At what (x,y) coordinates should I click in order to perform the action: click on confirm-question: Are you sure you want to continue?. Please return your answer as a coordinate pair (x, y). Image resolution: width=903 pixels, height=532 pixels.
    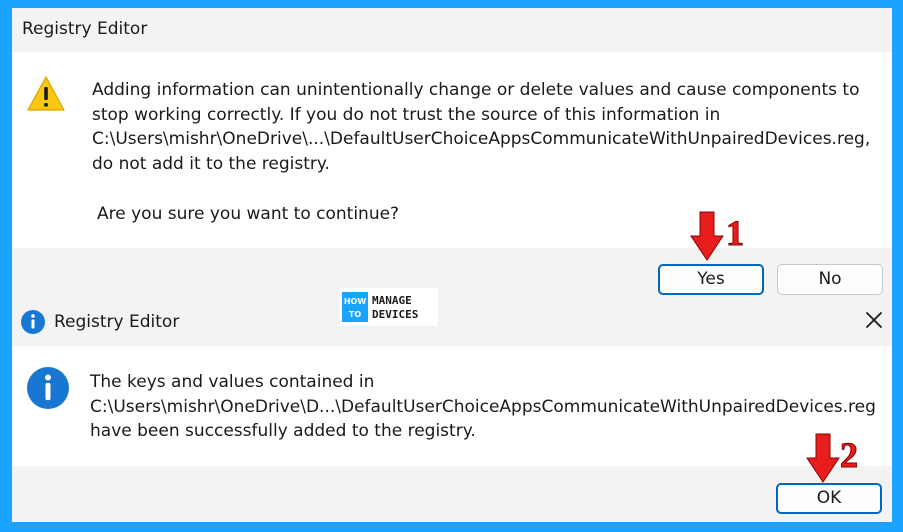
    Looking at the image, I should click on (248, 214).